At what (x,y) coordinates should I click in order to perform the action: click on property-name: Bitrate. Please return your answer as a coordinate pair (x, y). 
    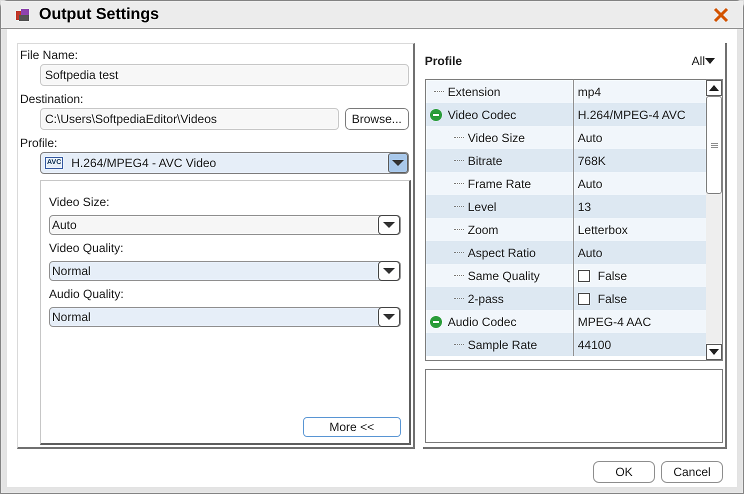
    Looking at the image, I should click on (485, 161).